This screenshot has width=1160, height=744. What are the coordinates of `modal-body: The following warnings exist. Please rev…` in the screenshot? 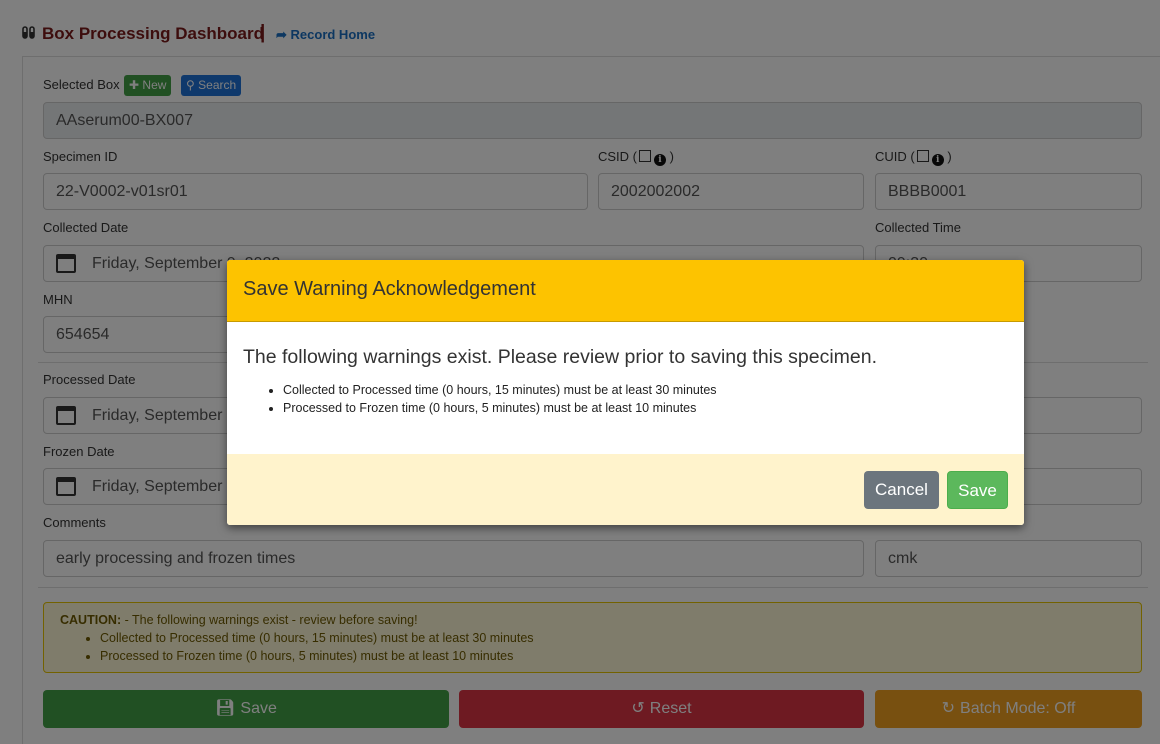 It's located at (625, 388).